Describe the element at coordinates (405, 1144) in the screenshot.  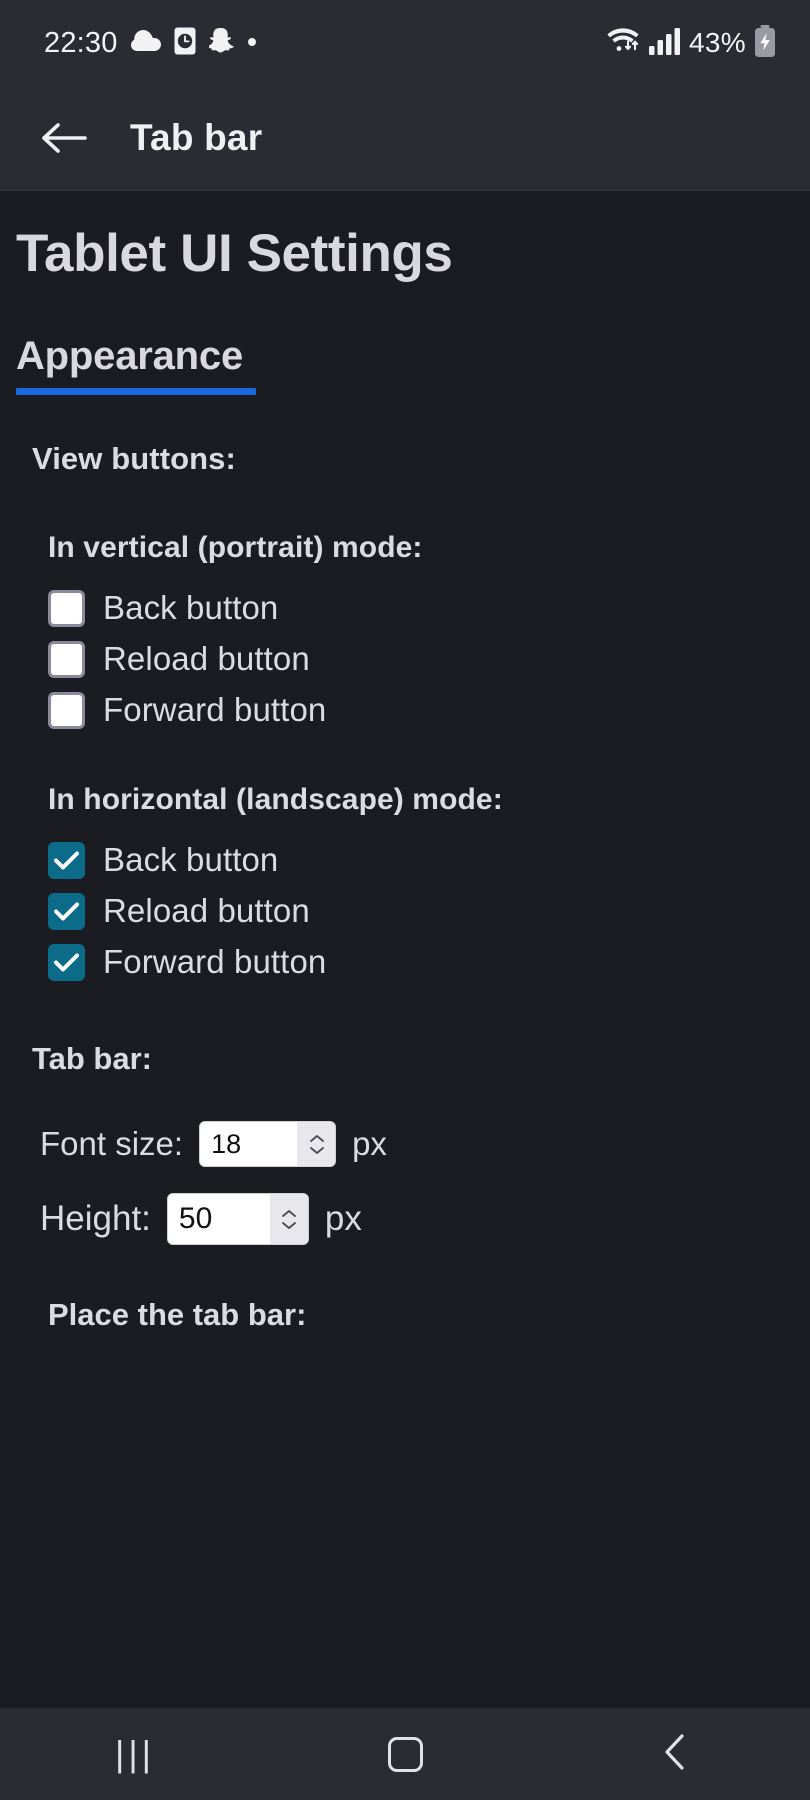
I see `font-size-row: Font size: 18 px` at that location.